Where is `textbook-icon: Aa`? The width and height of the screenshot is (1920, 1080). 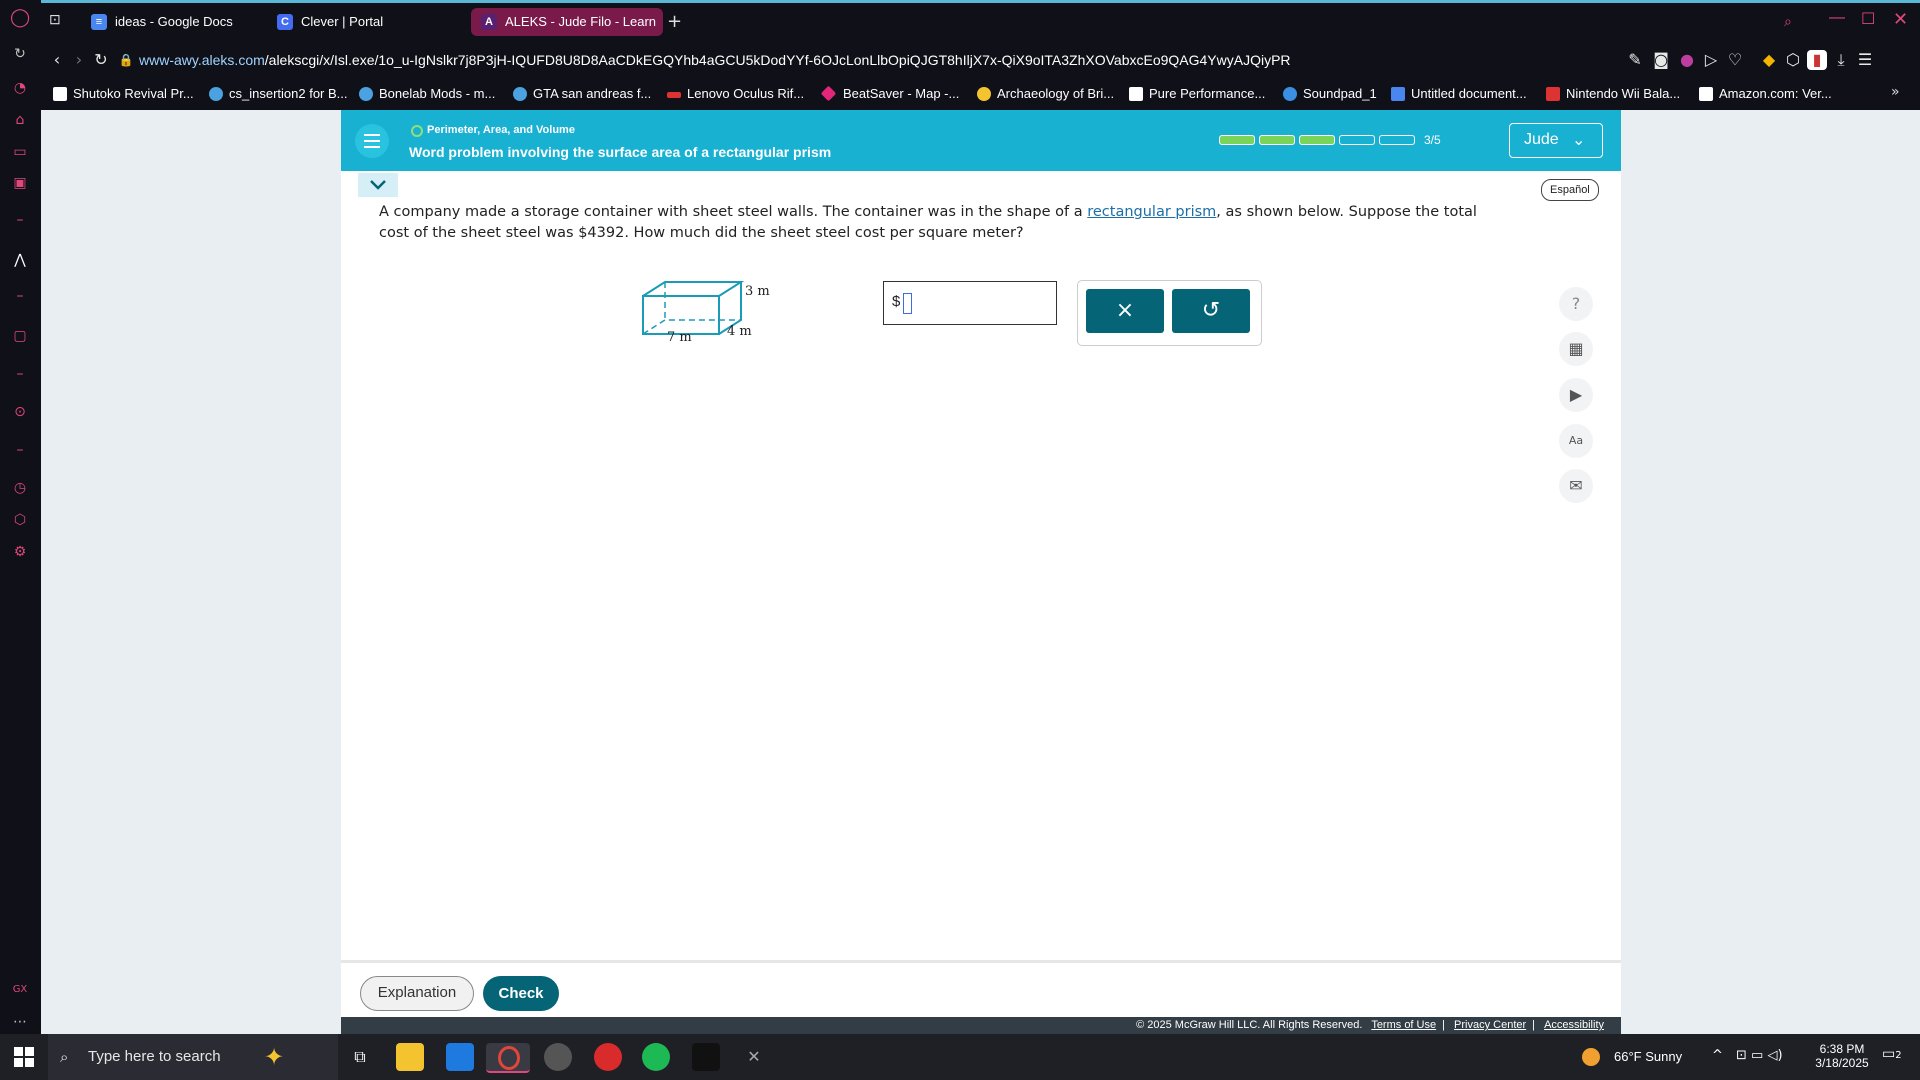
textbook-icon: Aa is located at coordinates (1576, 441).